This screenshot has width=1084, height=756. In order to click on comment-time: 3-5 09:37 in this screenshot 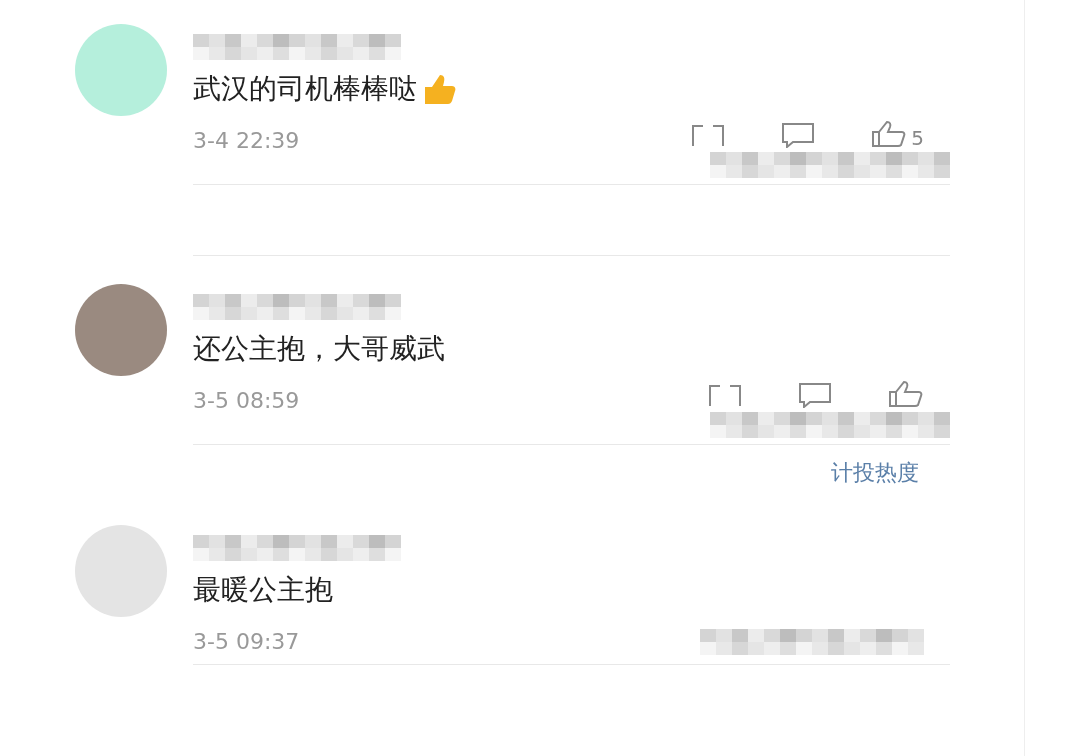, I will do `click(246, 642)`.